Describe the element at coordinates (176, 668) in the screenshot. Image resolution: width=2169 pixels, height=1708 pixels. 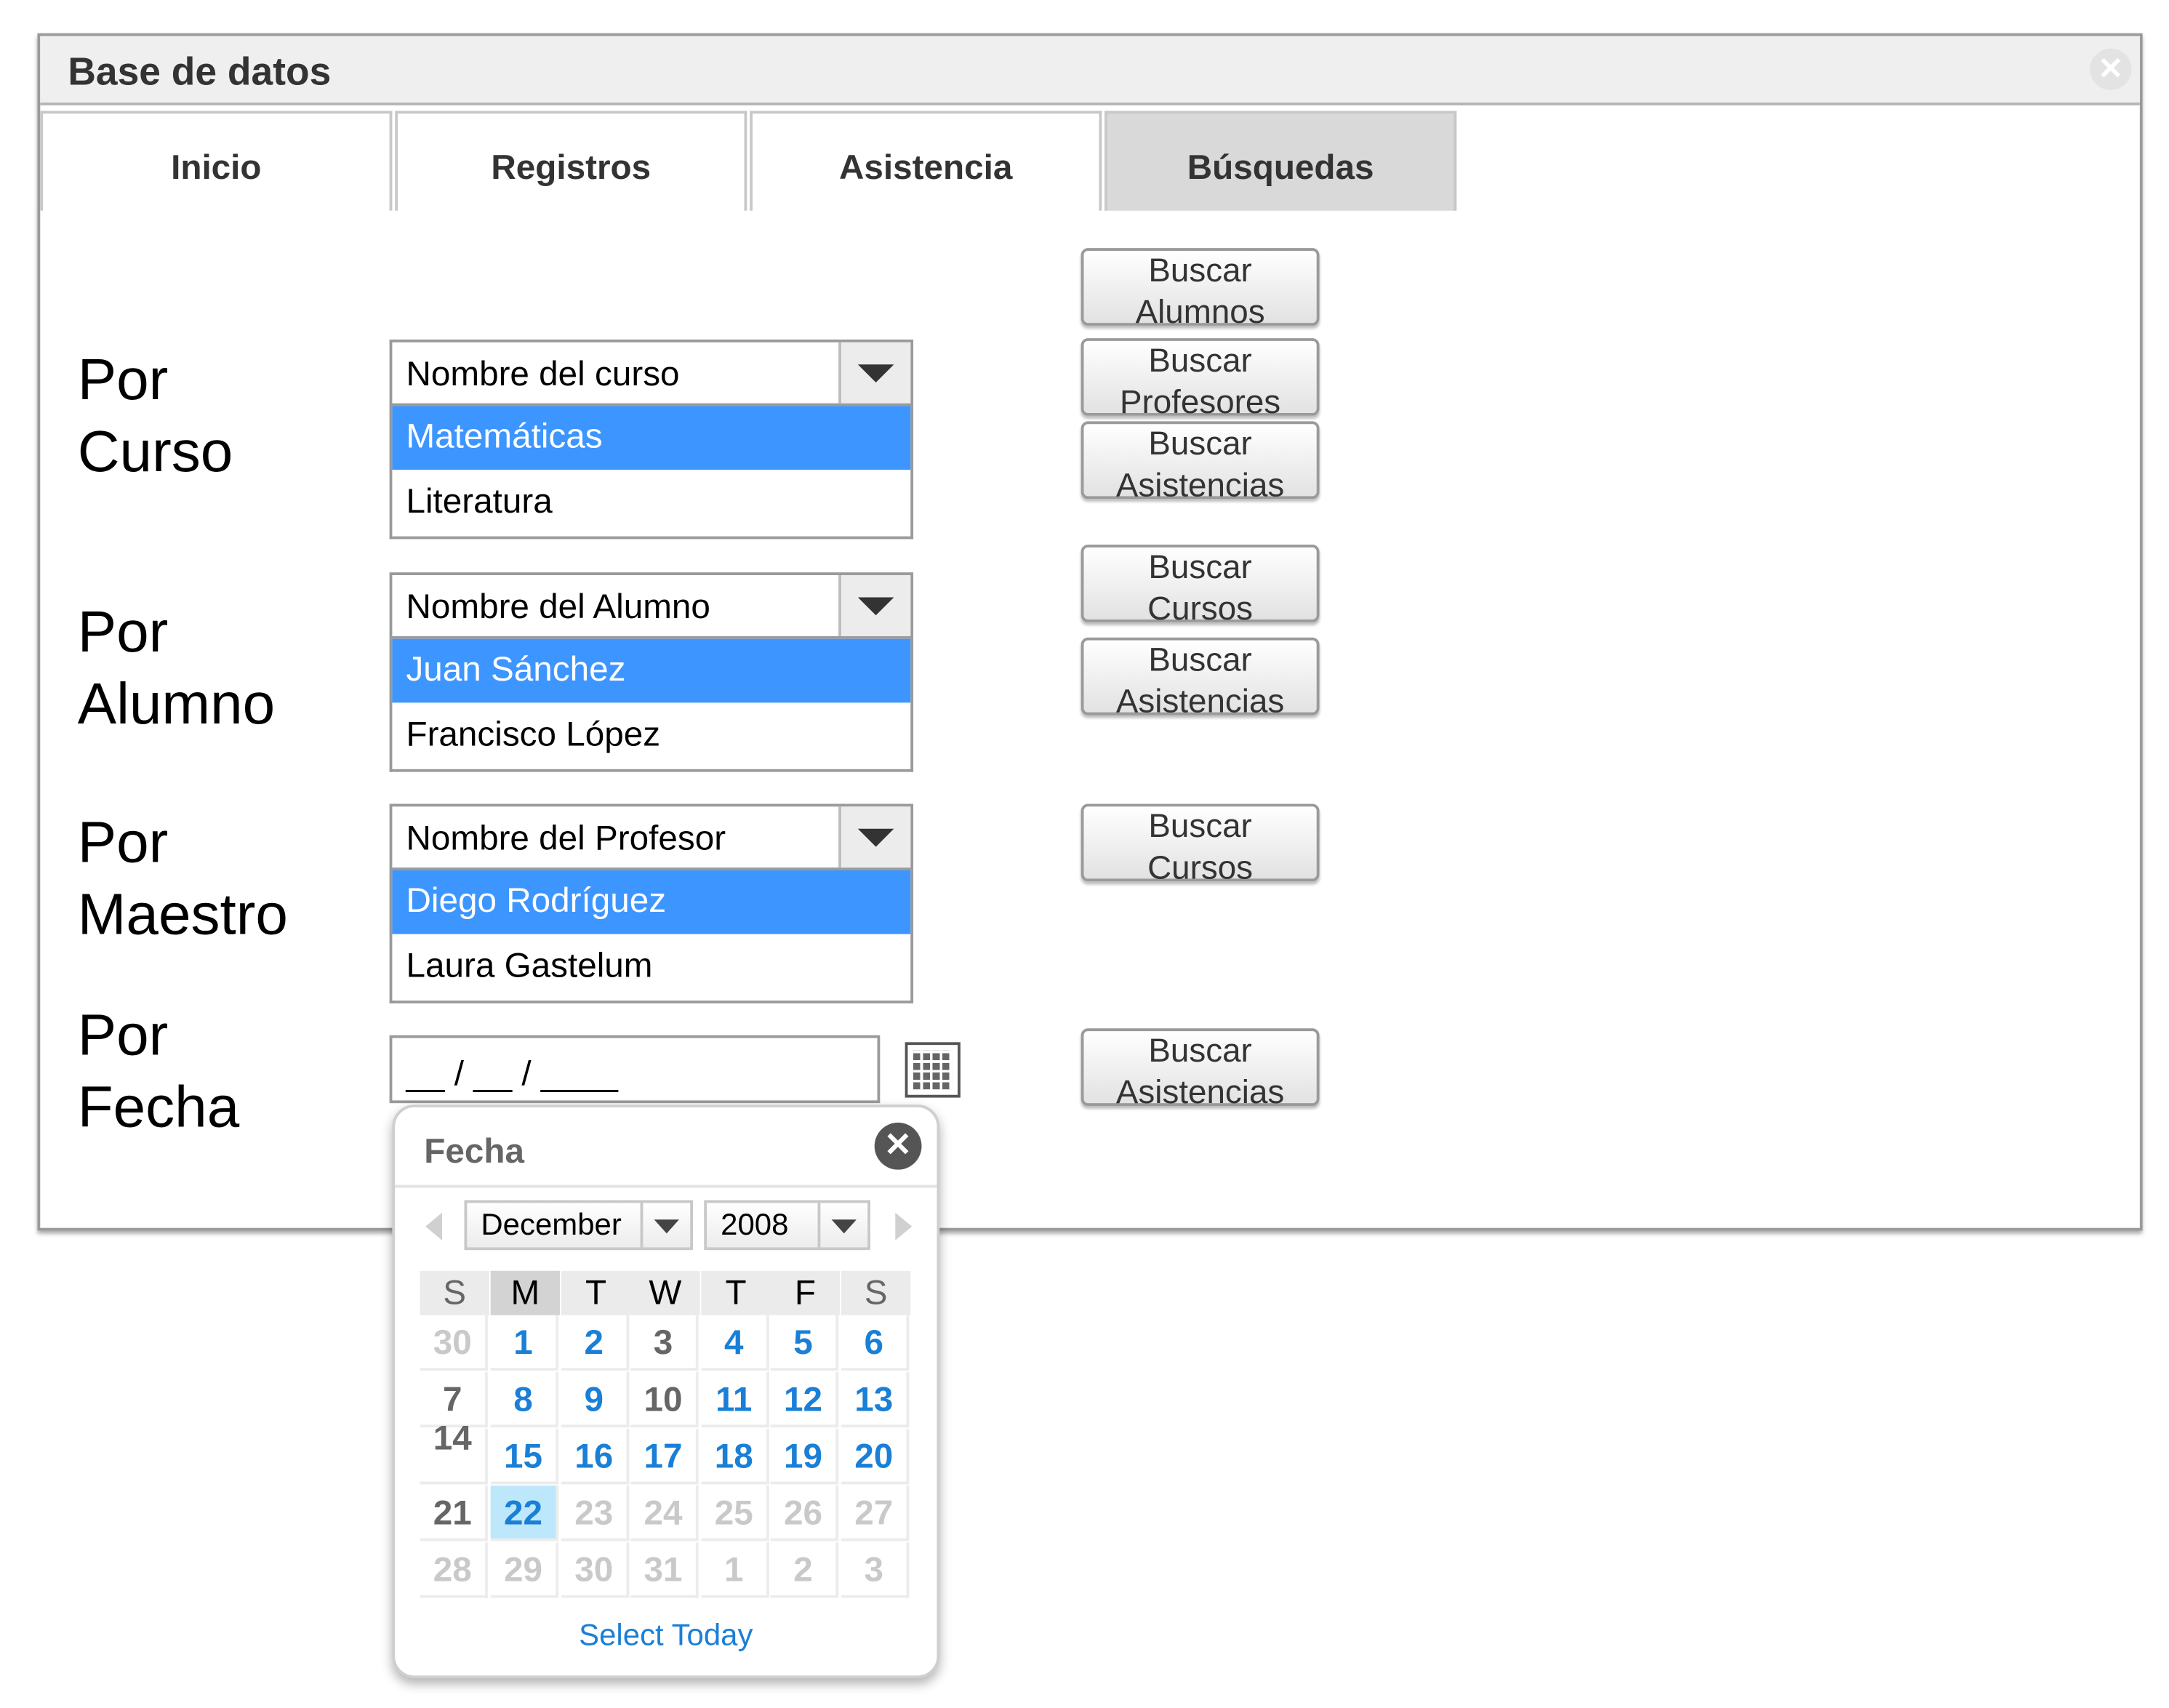
I see `section-label-alumno: Por Alumno` at that location.